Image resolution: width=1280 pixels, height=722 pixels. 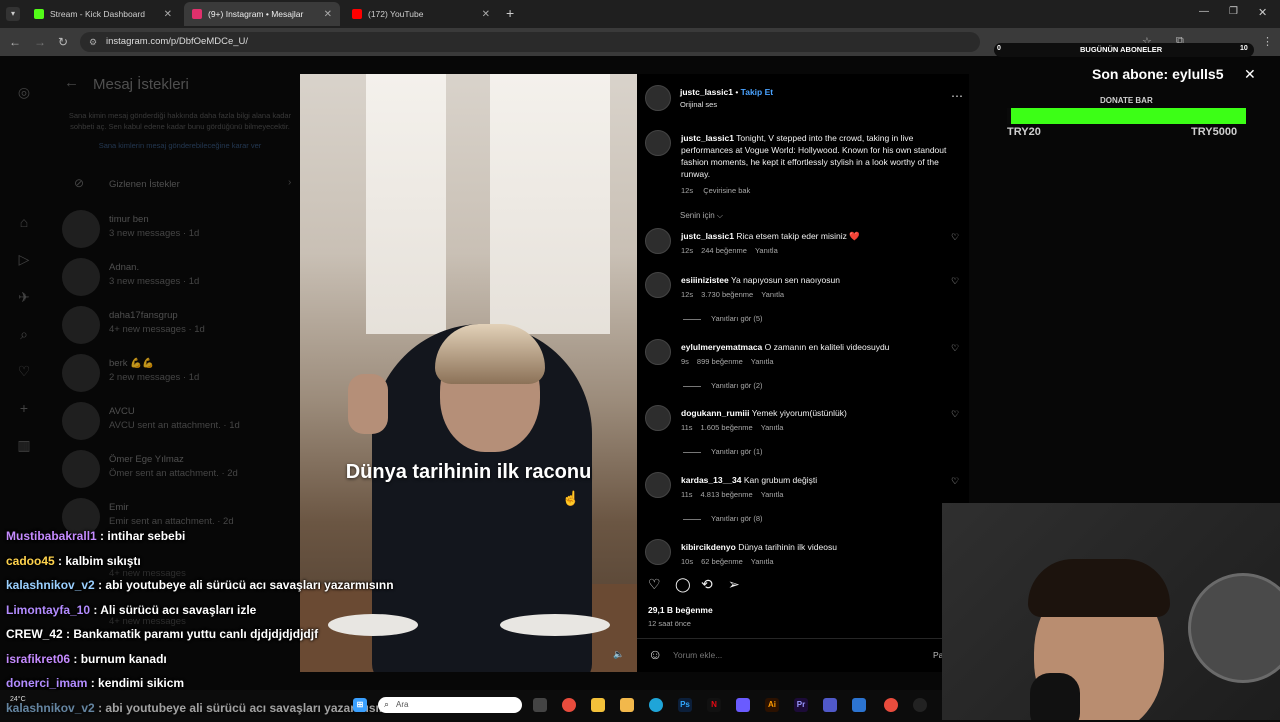 I want to click on commenter-username: esiiinizistee, so click(x=705, y=280).